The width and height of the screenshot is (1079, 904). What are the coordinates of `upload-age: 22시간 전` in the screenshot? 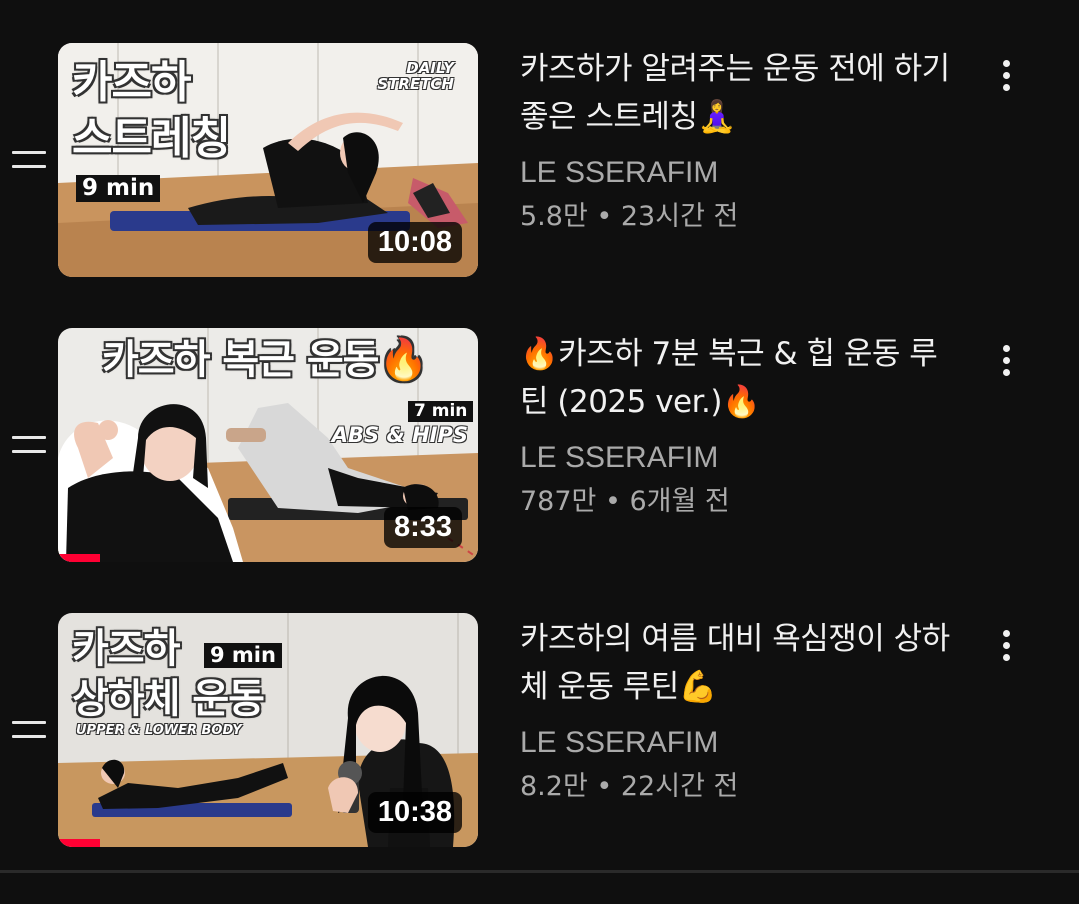 It's located at (679, 786).